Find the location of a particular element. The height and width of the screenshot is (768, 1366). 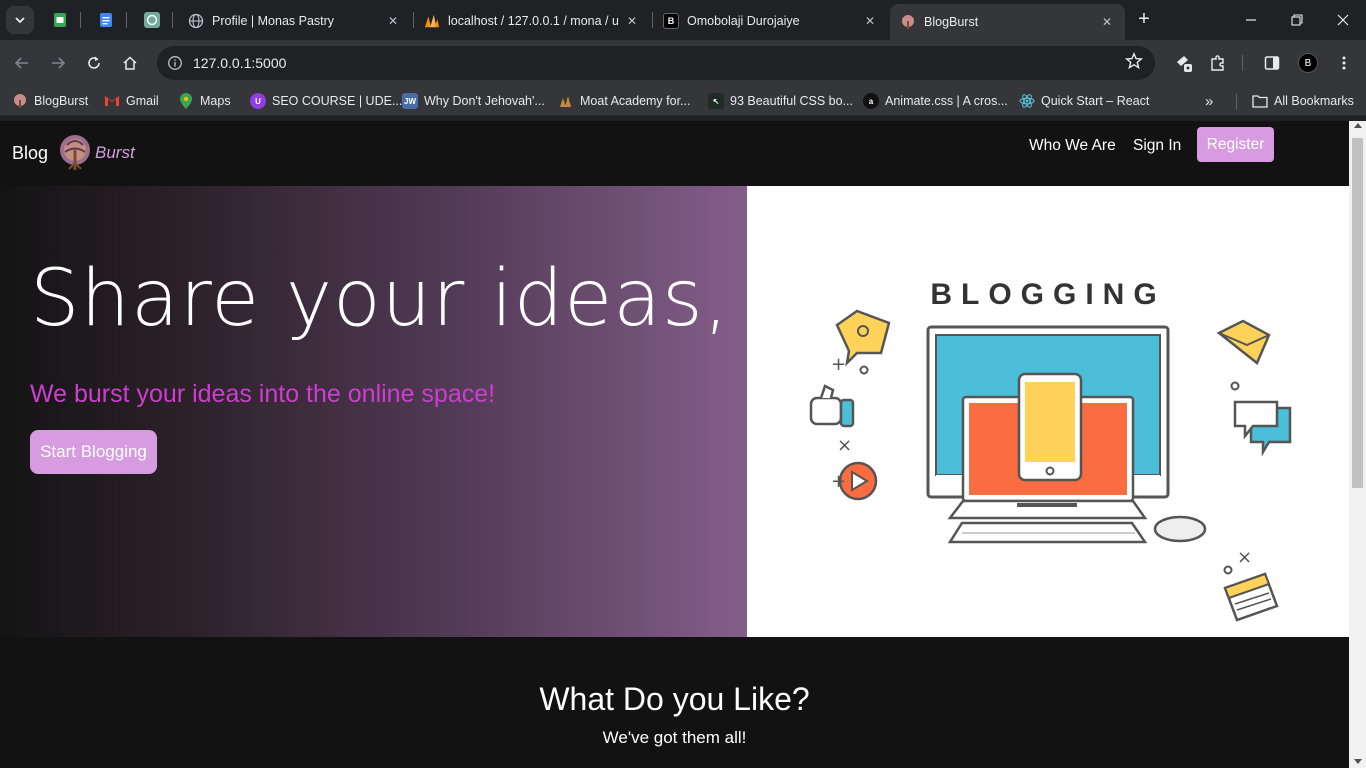

scroll-down-arrow-icon is located at coordinates (1358, 761).